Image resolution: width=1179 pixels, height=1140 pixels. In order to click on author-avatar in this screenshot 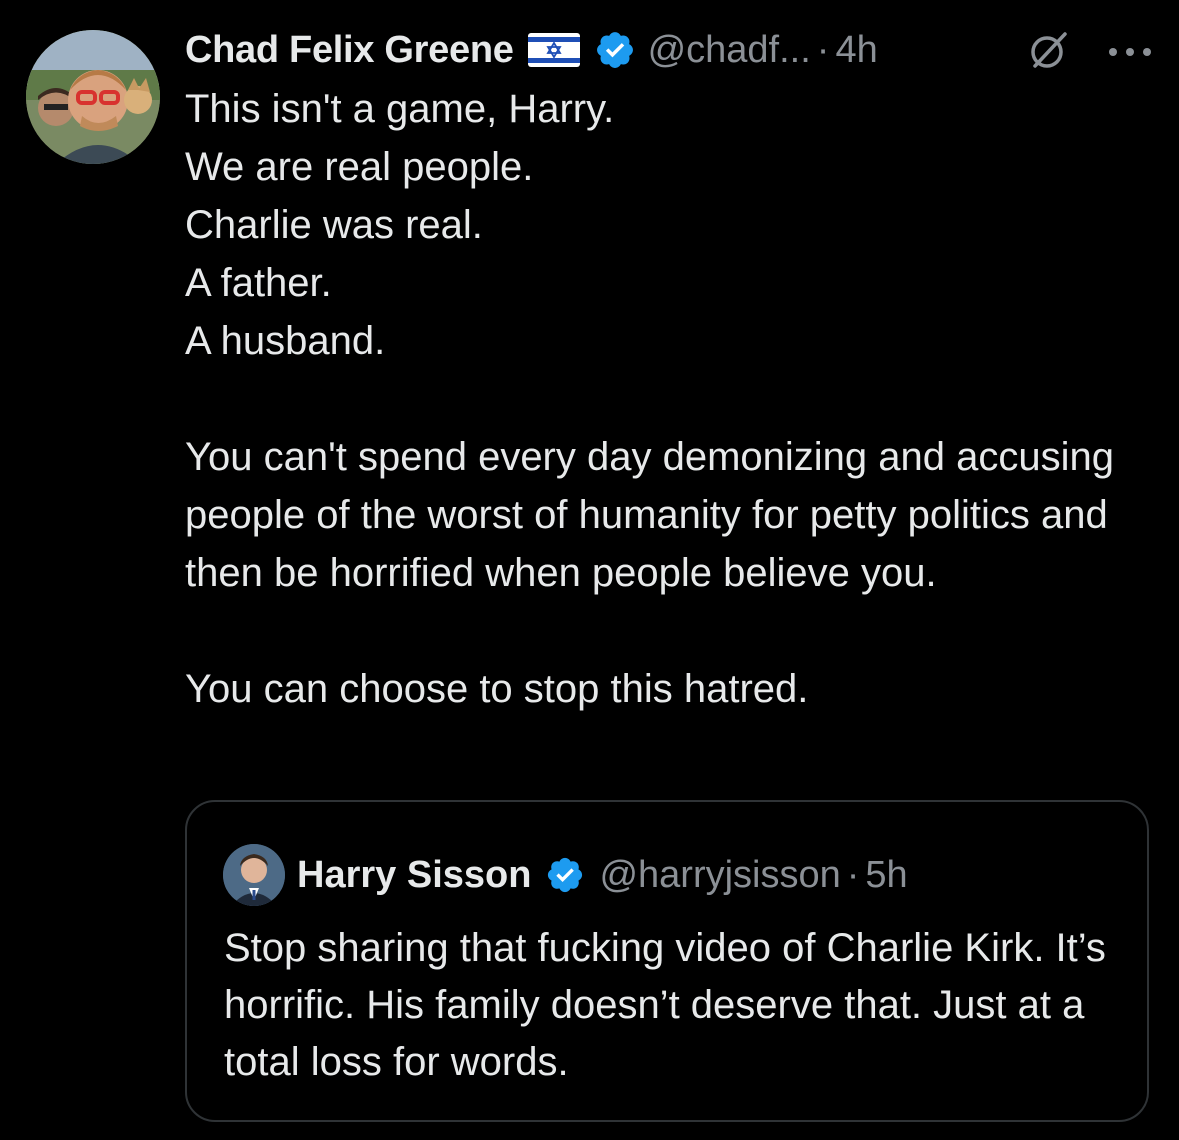, I will do `click(93, 97)`.